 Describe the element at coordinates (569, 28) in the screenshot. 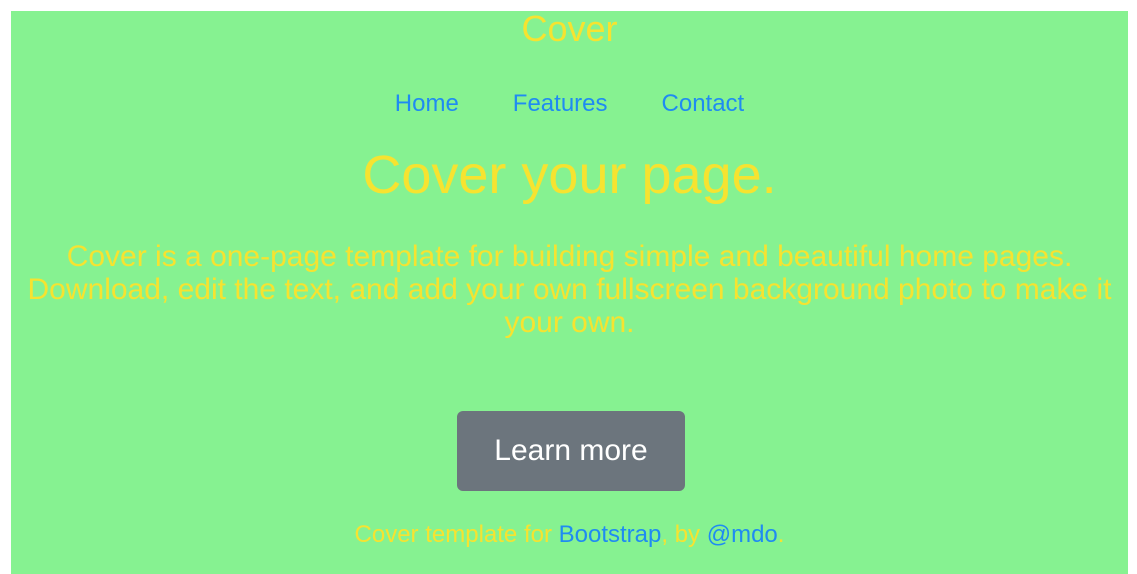

I see `brand-title: Cover` at that location.